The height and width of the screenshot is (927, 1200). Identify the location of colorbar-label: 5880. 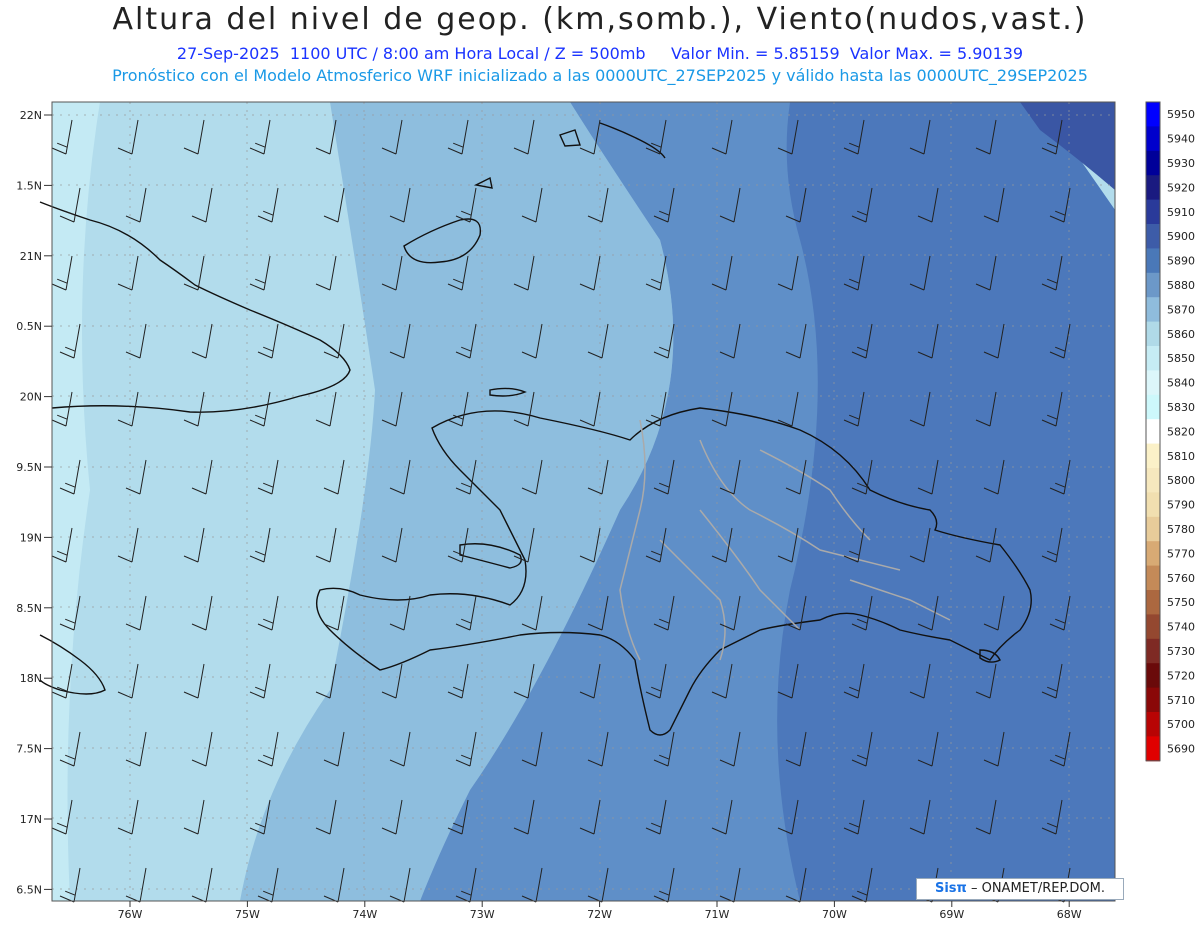
(1181, 285).